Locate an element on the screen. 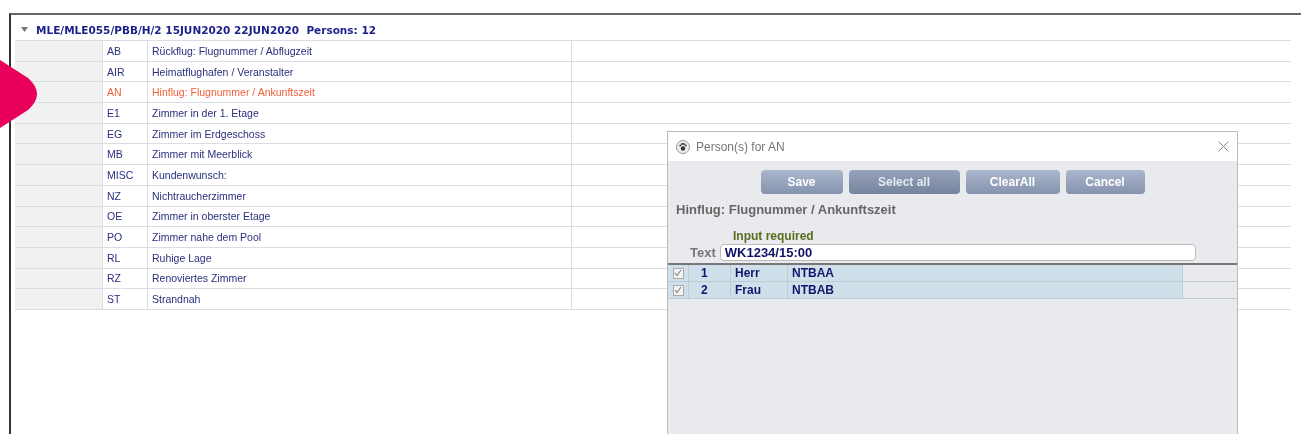  description-cell: Ruhige Lage is located at coordinates (360, 257).